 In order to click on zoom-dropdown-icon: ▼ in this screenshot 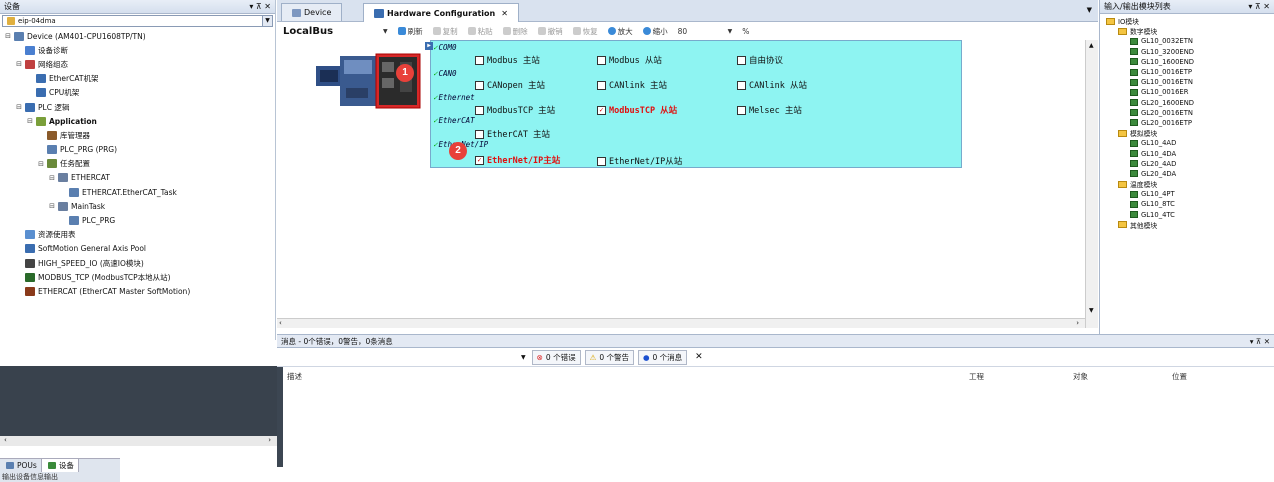, I will do `click(730, 31)`.